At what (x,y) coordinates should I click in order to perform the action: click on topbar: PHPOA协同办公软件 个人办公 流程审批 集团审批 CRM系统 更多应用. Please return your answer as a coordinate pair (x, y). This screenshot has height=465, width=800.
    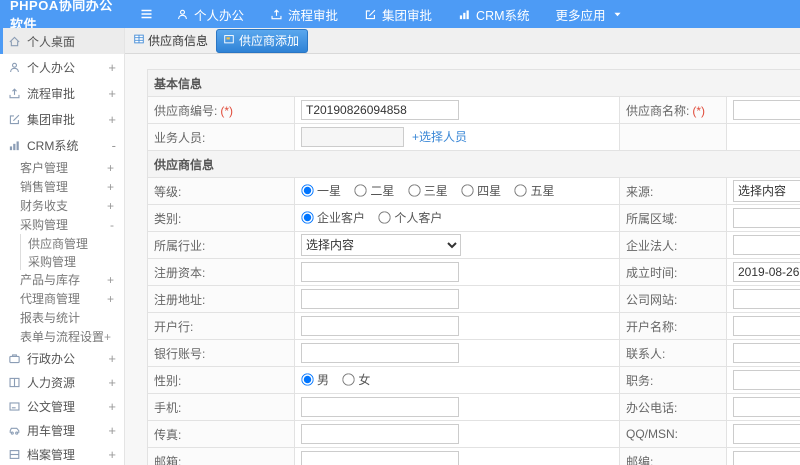
    Looking at the image, I should click on (400, 16).